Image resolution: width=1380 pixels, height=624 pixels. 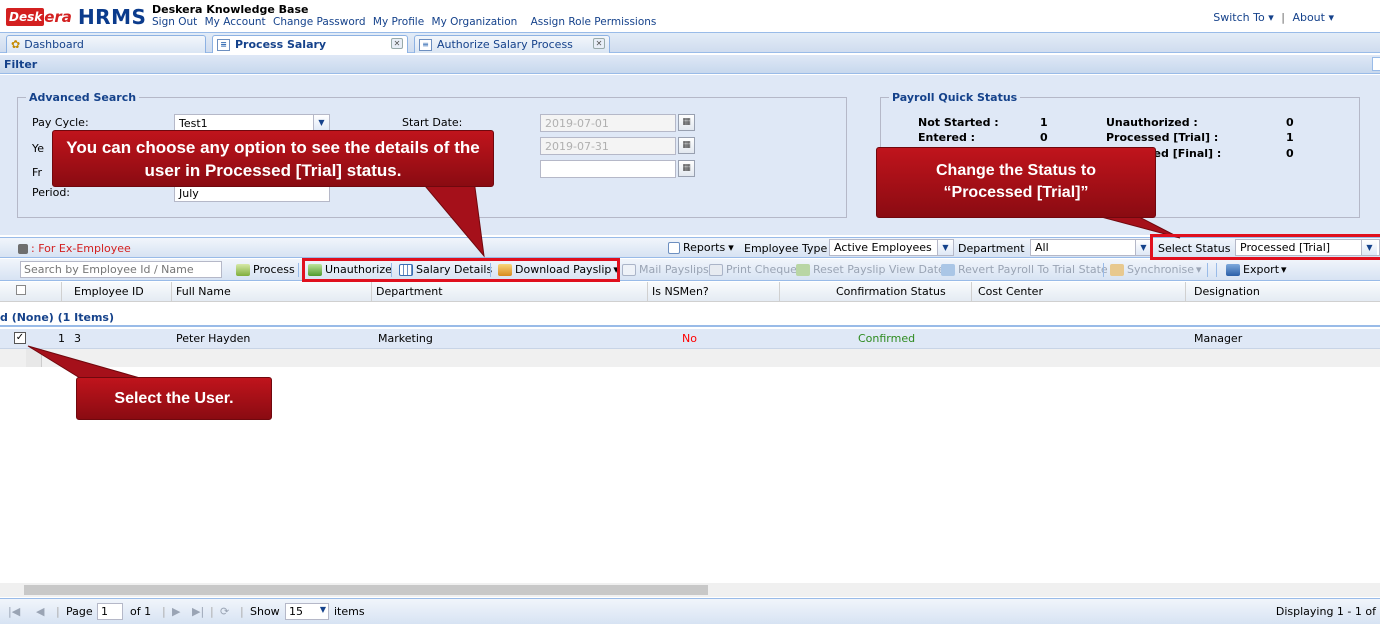 I want to click on status-callout-line2: “Processed [Trial]”, so click(x=1016, y=192).